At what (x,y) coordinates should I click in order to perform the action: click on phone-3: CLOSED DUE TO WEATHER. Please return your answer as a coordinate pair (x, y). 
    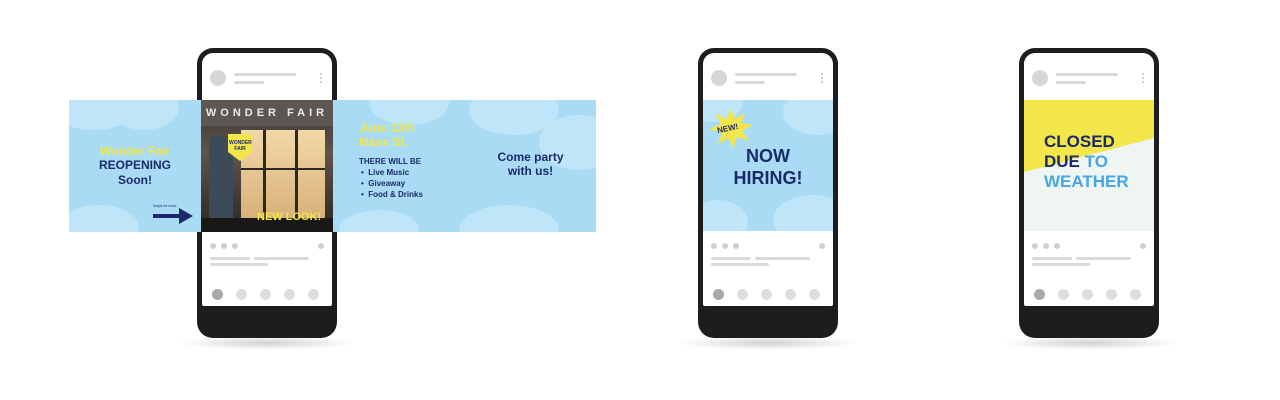
    Looking at the image, I should click on (1089, 193).